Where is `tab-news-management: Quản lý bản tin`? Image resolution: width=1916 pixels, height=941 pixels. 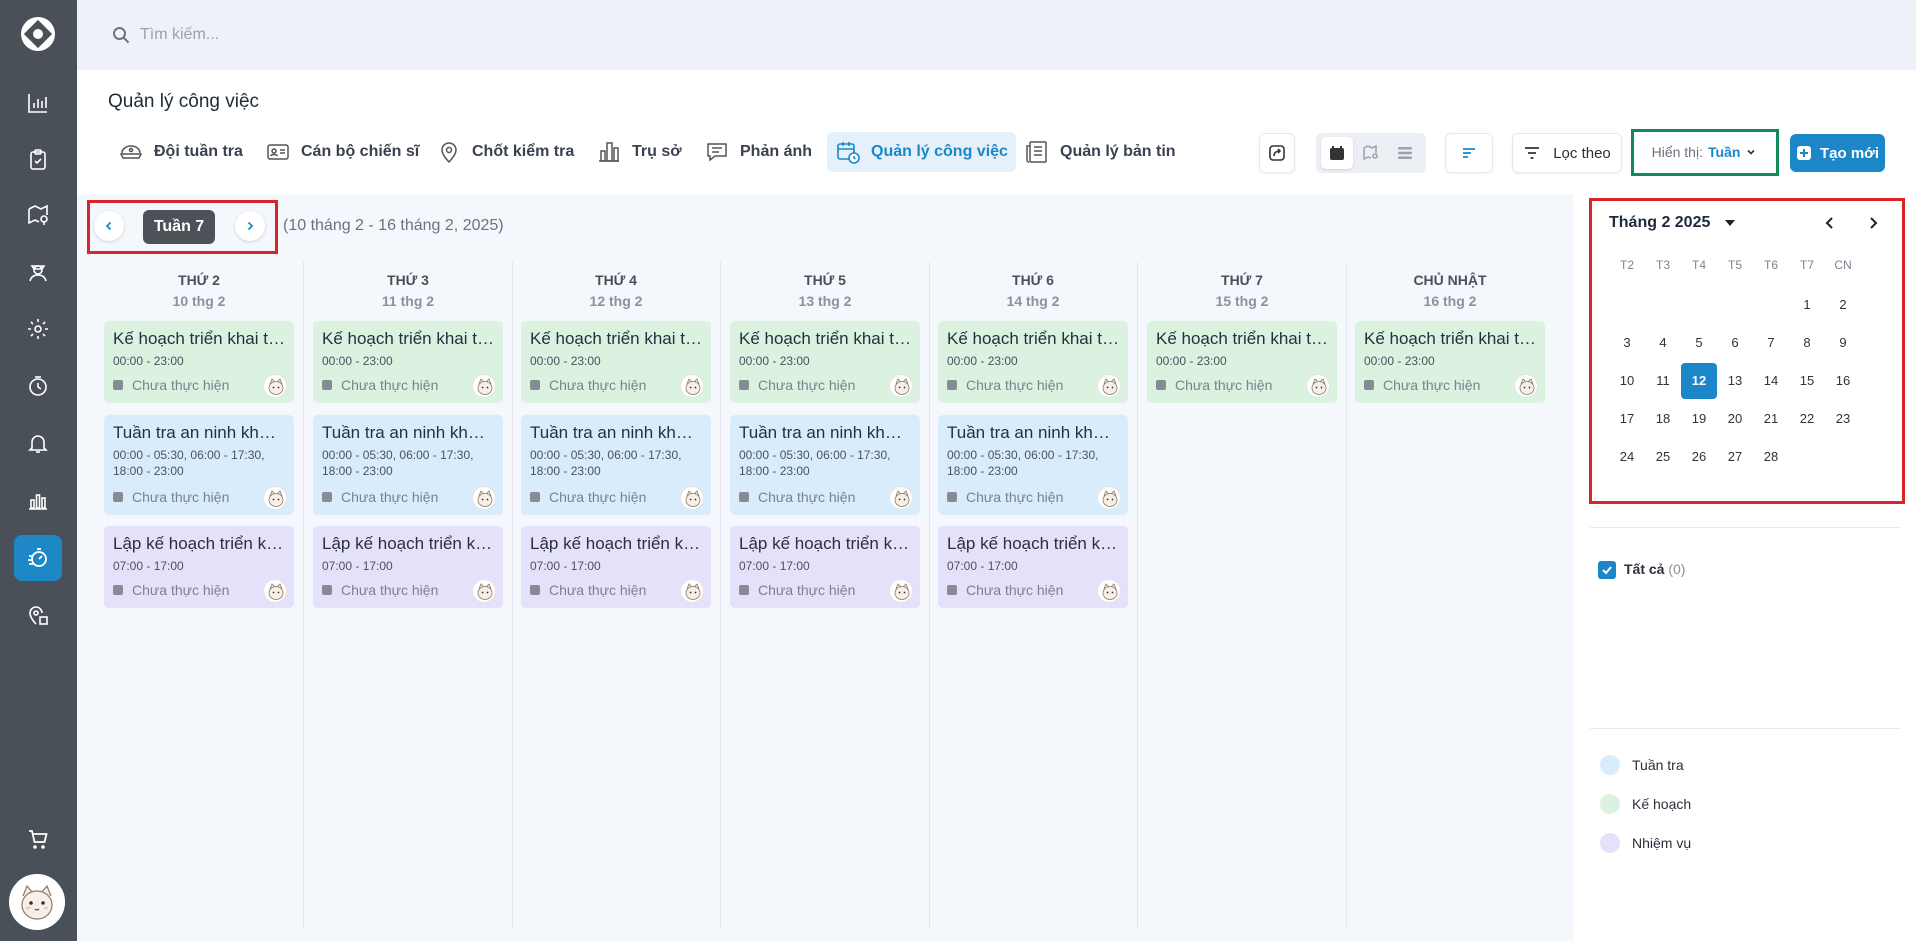 tab-news-management: Quản lý bản tin is located at coordinates (1100, 152).